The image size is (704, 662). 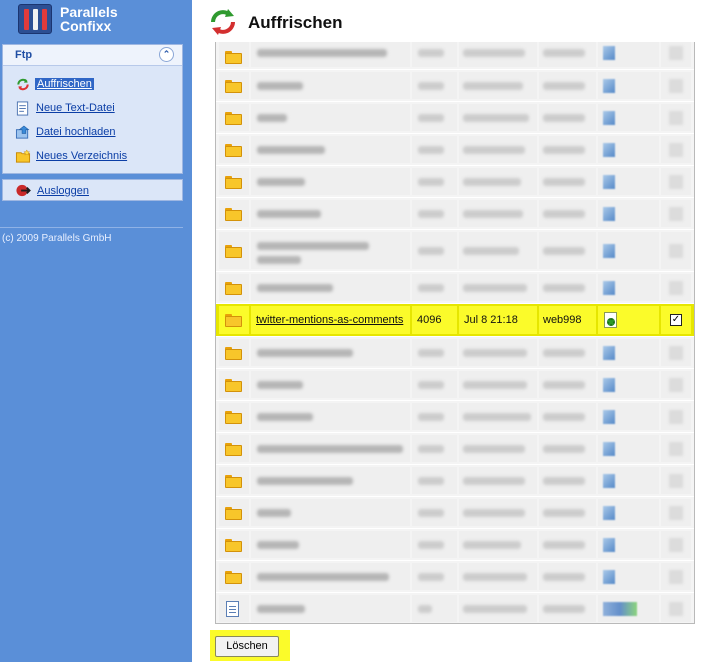 I want to click on logout-panel: Ausloggen, so click(x=92, y=190).